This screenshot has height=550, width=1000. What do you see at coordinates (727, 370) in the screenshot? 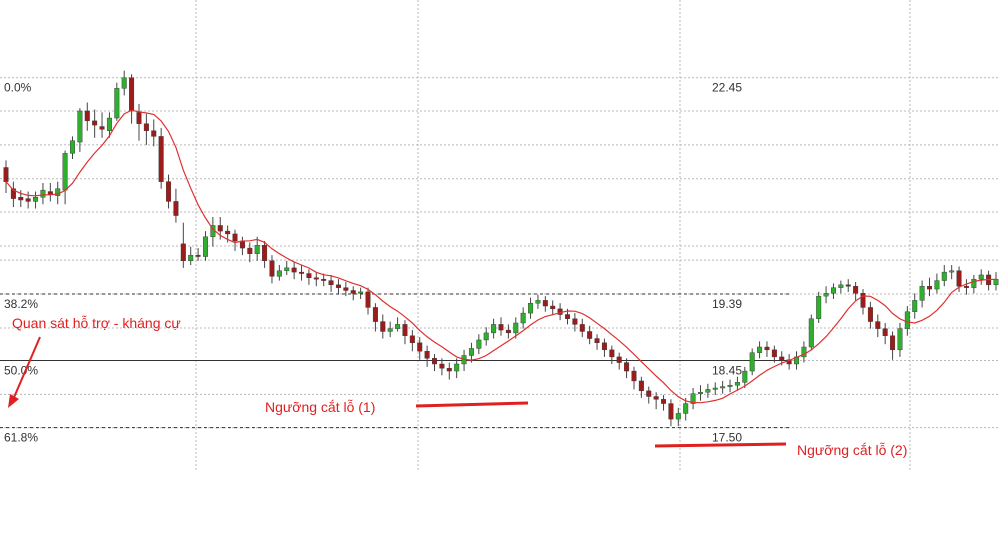
I see `fib-price-label: 18.45` at bounding box center [727, 370].